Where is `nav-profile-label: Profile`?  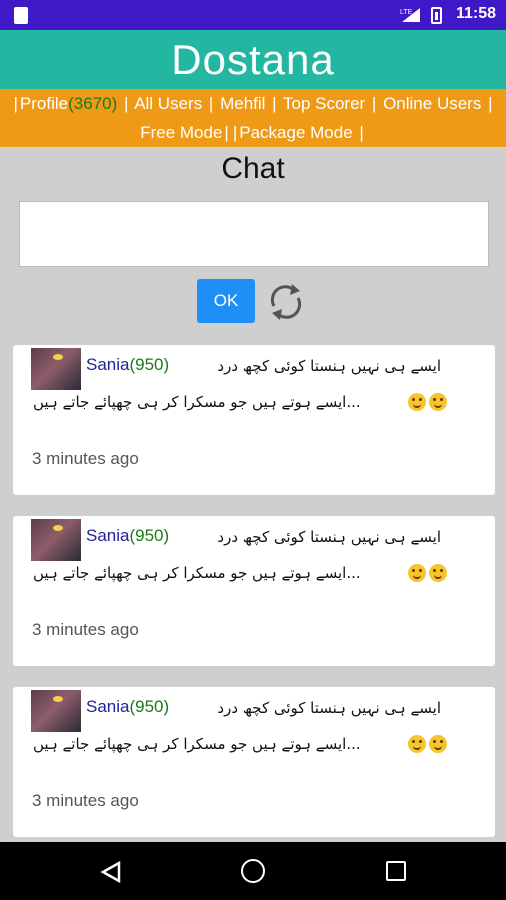
nav-profile-label: Profile is located at coordinates (44, 103).